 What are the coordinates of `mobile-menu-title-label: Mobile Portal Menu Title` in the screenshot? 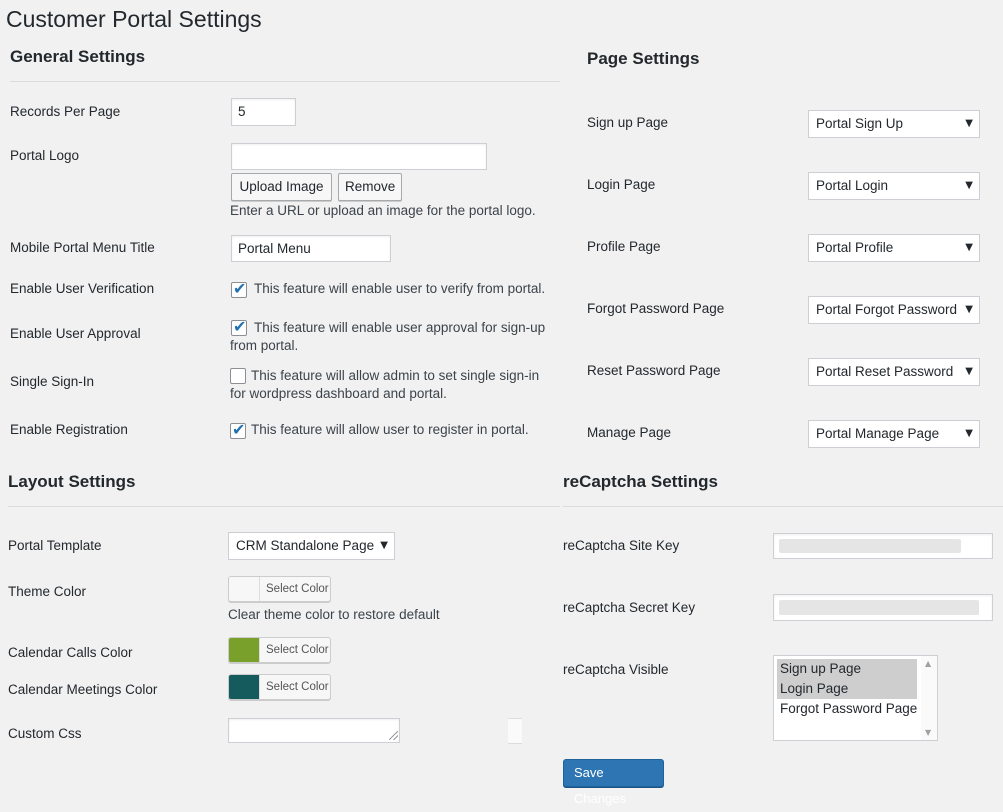 It's located at (82, 247).